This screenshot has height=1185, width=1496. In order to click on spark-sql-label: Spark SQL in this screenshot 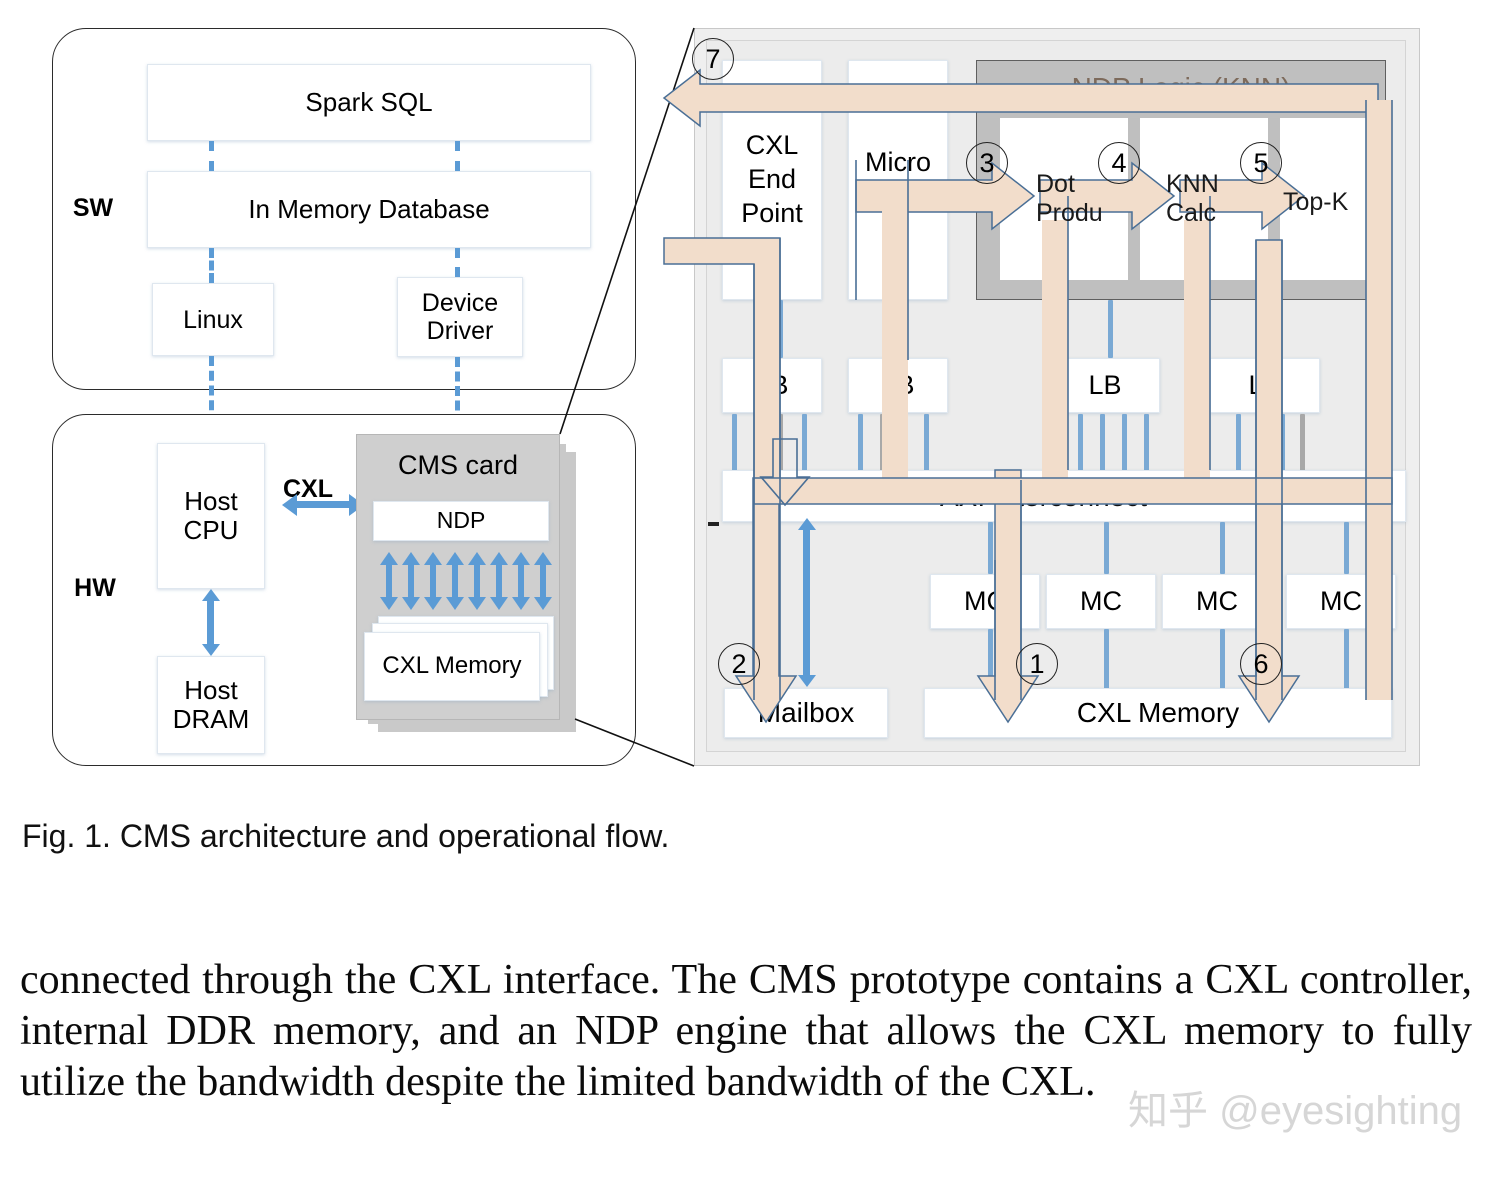, I will do `click(369, 101)`.